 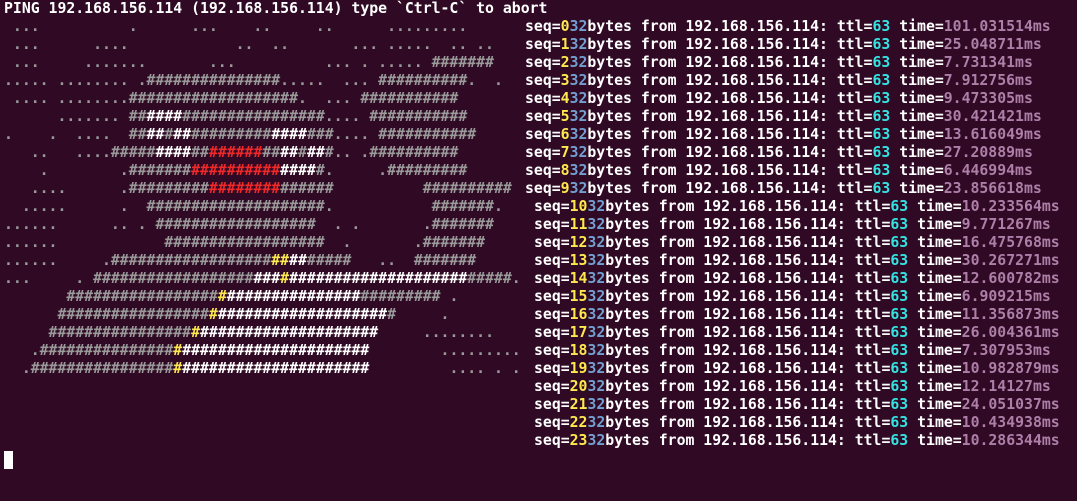 What do you see at coordinates (445, 368) in the screenshot?
I see `ascii-art-segment: .... . .` at bounding box center [445, 368].